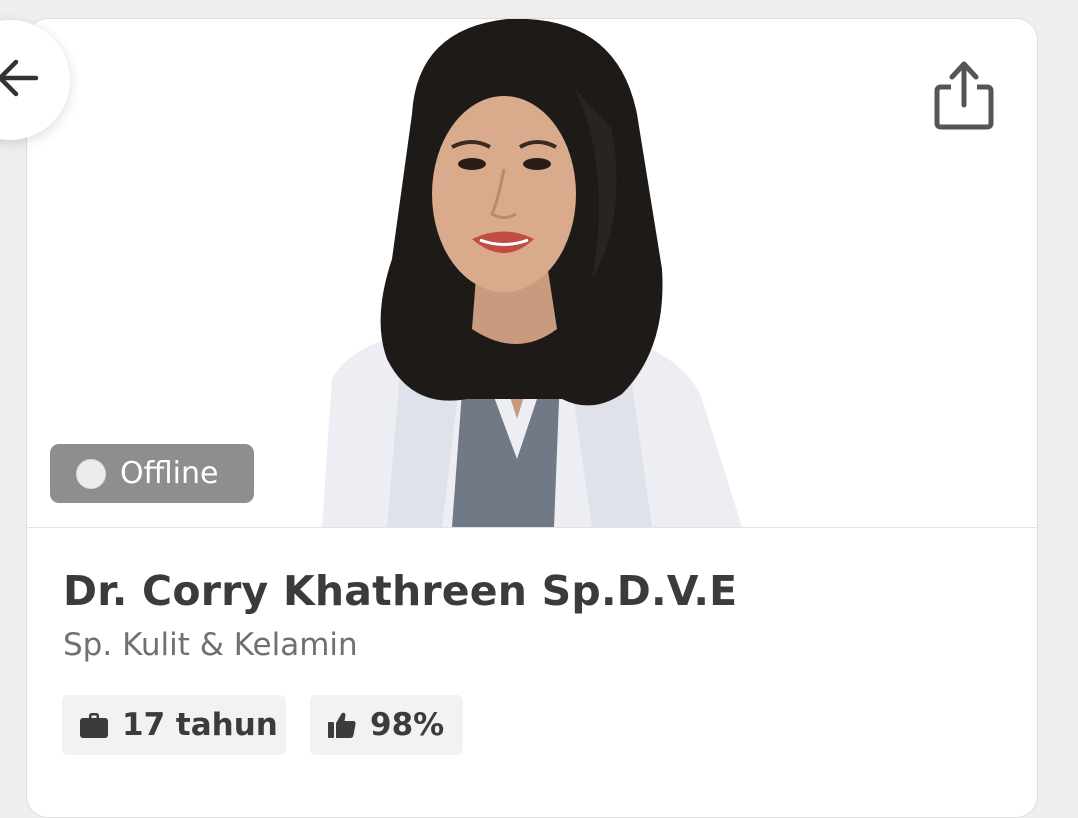 The height and width of the screenshot is (818, 1078). What do you see at coordinates (169, 473) in the screenshot?
I see `status-label: Offline` at bounding box center [169, 473].